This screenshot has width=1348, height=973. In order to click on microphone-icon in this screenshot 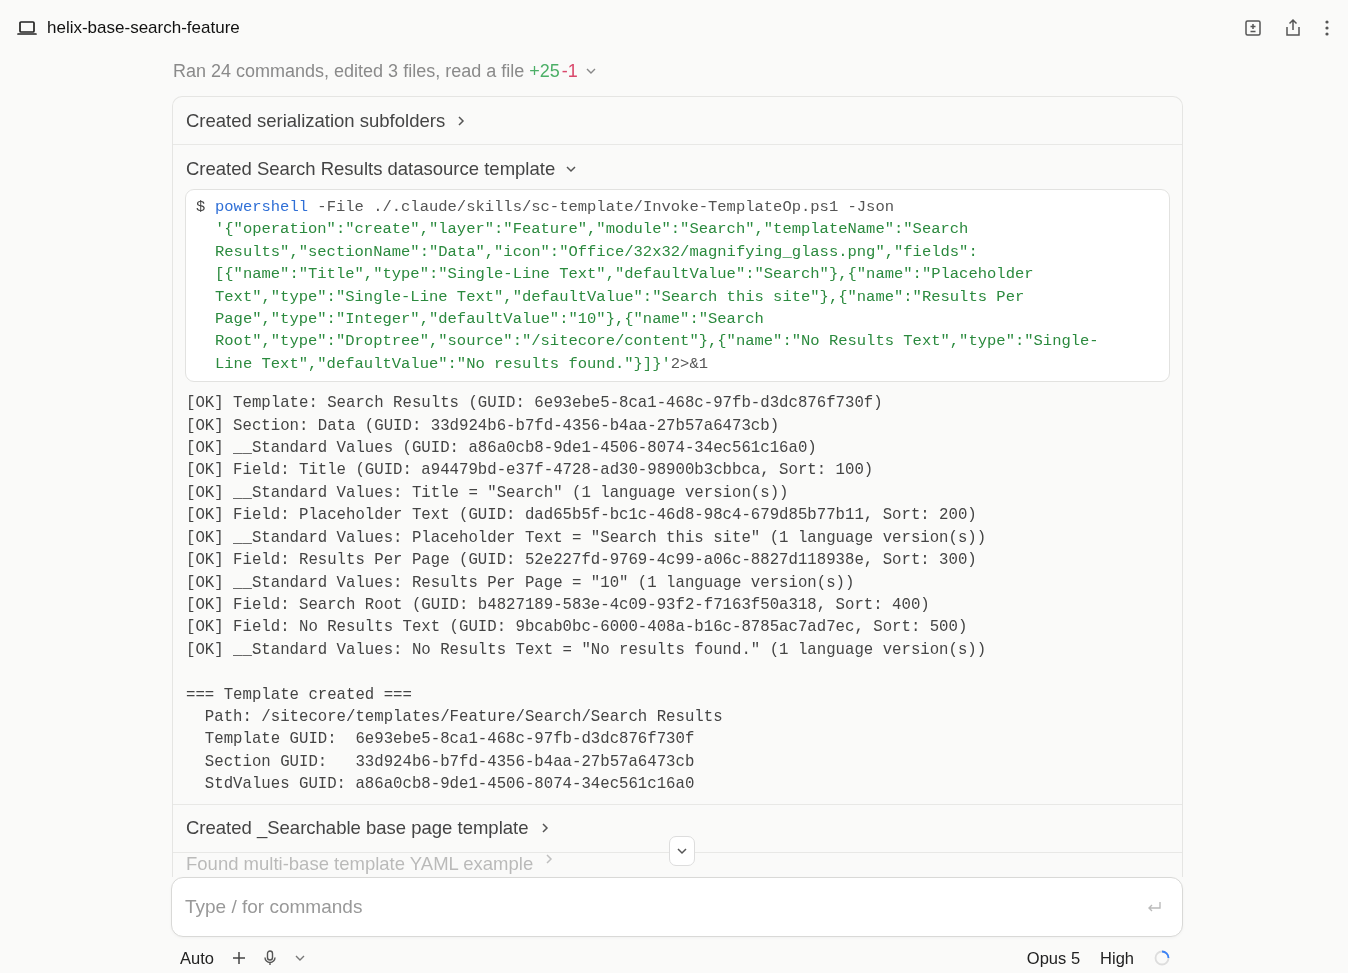, I will do `click(269, 958)`.